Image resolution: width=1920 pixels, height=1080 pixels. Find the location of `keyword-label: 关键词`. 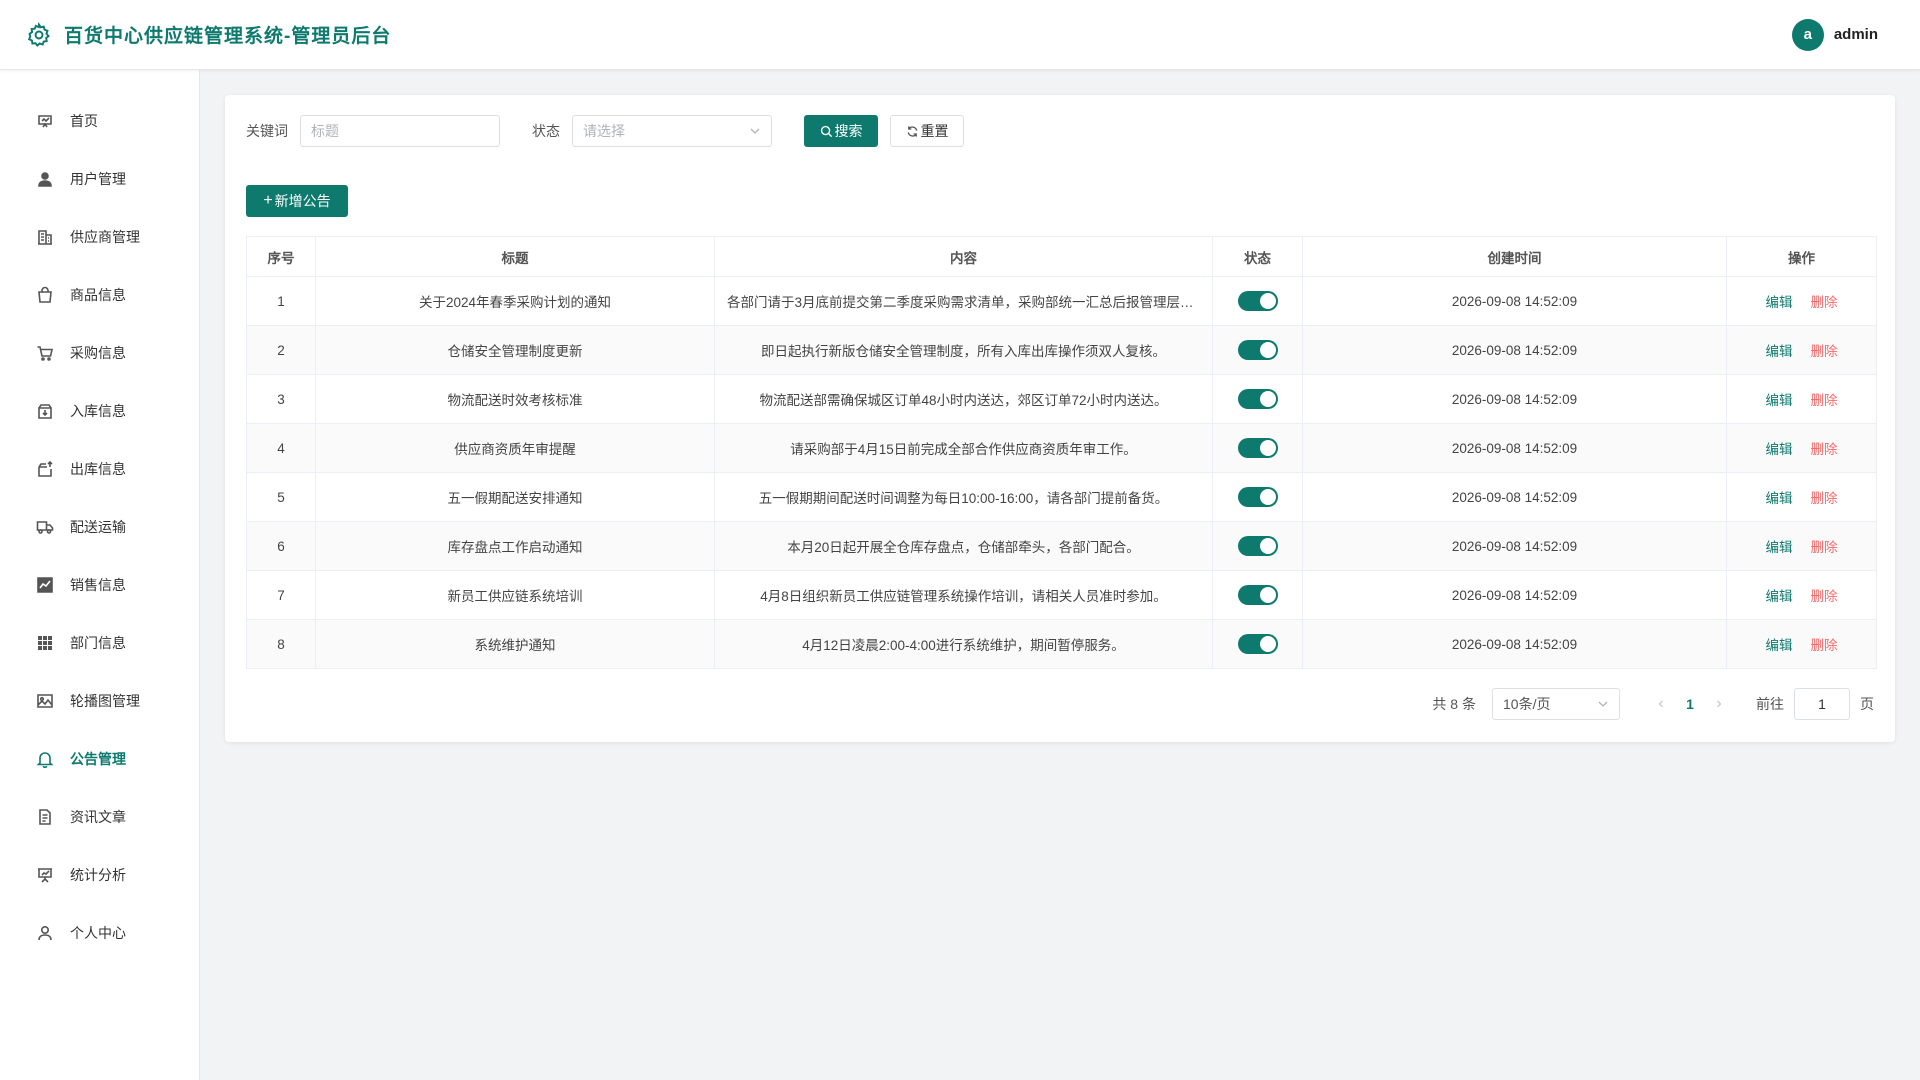

keyword-label: 关键词 is located at coordinates (267, 131).